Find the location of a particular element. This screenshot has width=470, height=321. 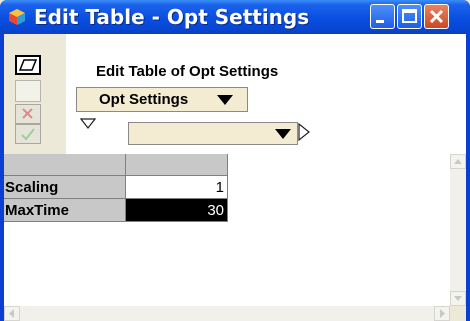

accept-button is located at coordinates (28, 134).